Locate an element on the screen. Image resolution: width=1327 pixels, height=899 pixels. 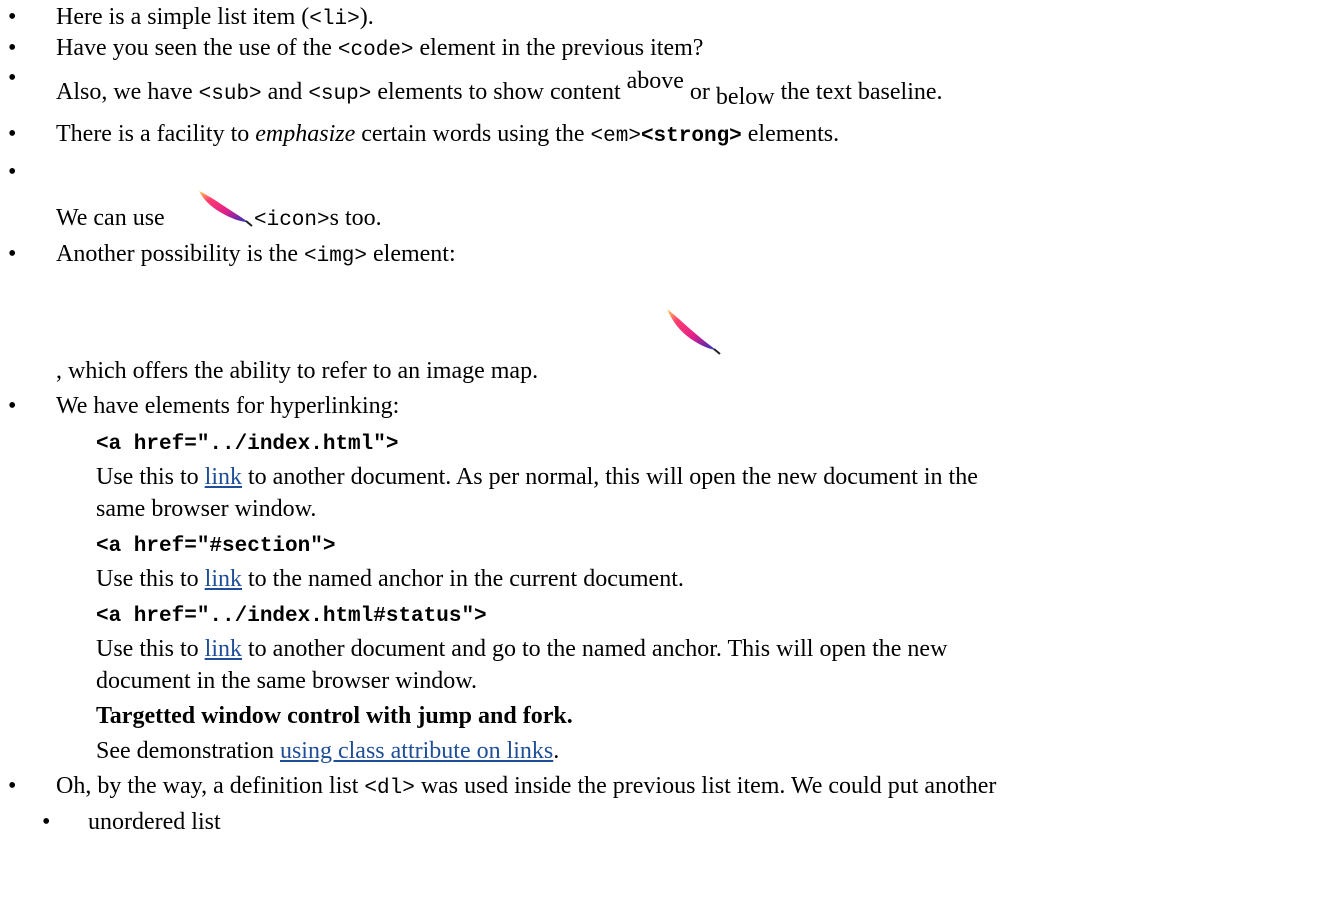
text: same browser window. is located at coordinates (206, 509).